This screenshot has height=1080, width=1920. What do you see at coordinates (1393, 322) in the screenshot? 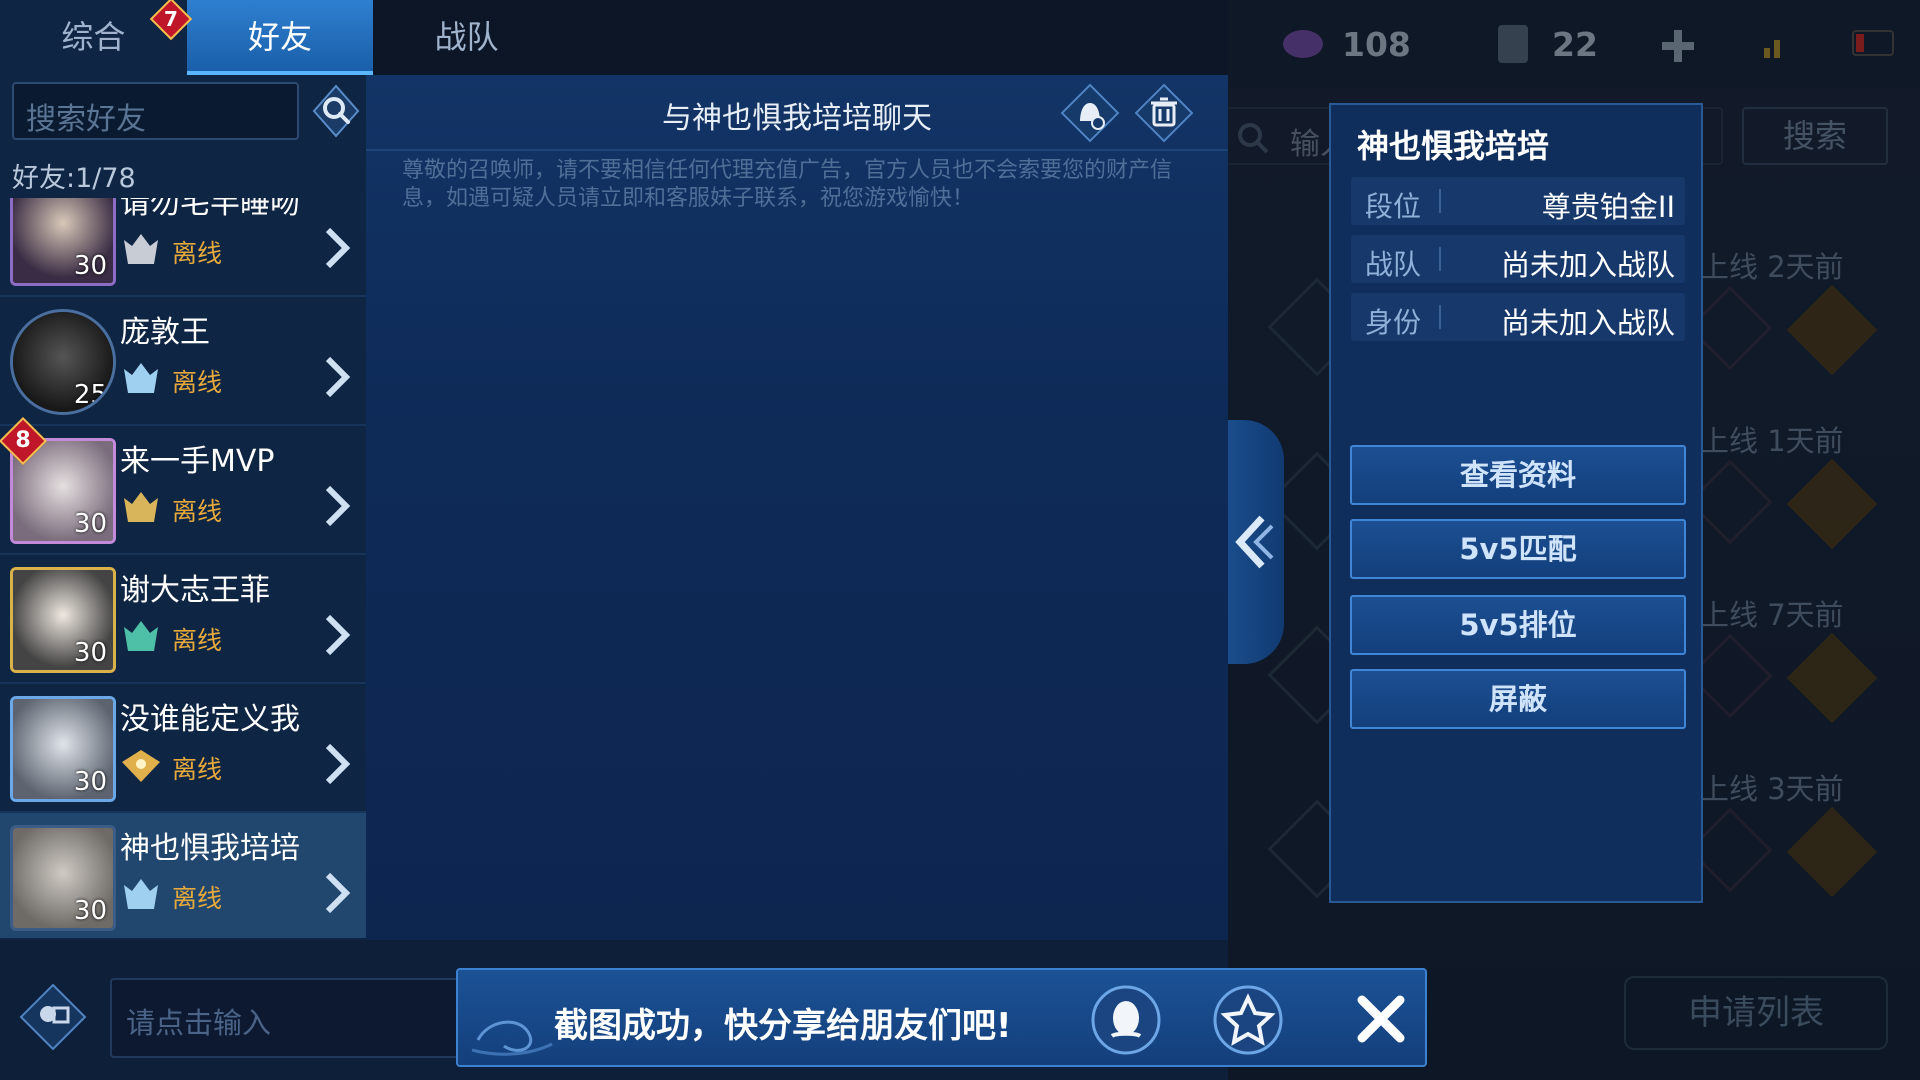
I see `info-key: 身份` at bounding box center [1393, 322].